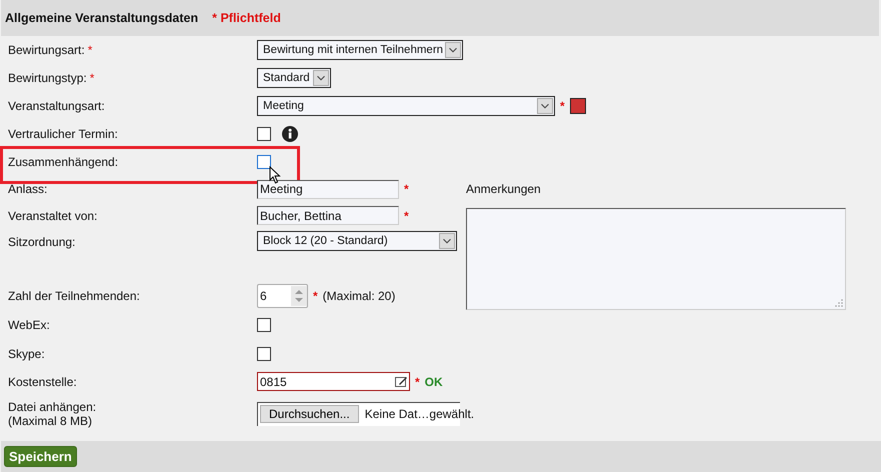 Image resolution: width=881 pixels, height=472 pixels. What do you see at coordinates (51, 421) in the screenshot?
I see `field-sublabel: (Maximal 8 MB)` at bounding box center [51, 421].